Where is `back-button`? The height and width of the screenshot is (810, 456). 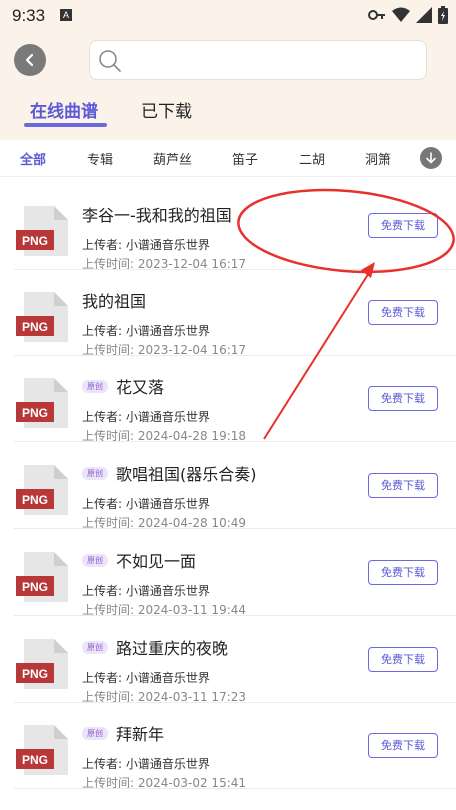
back-button is located at coordinates (30, 60).